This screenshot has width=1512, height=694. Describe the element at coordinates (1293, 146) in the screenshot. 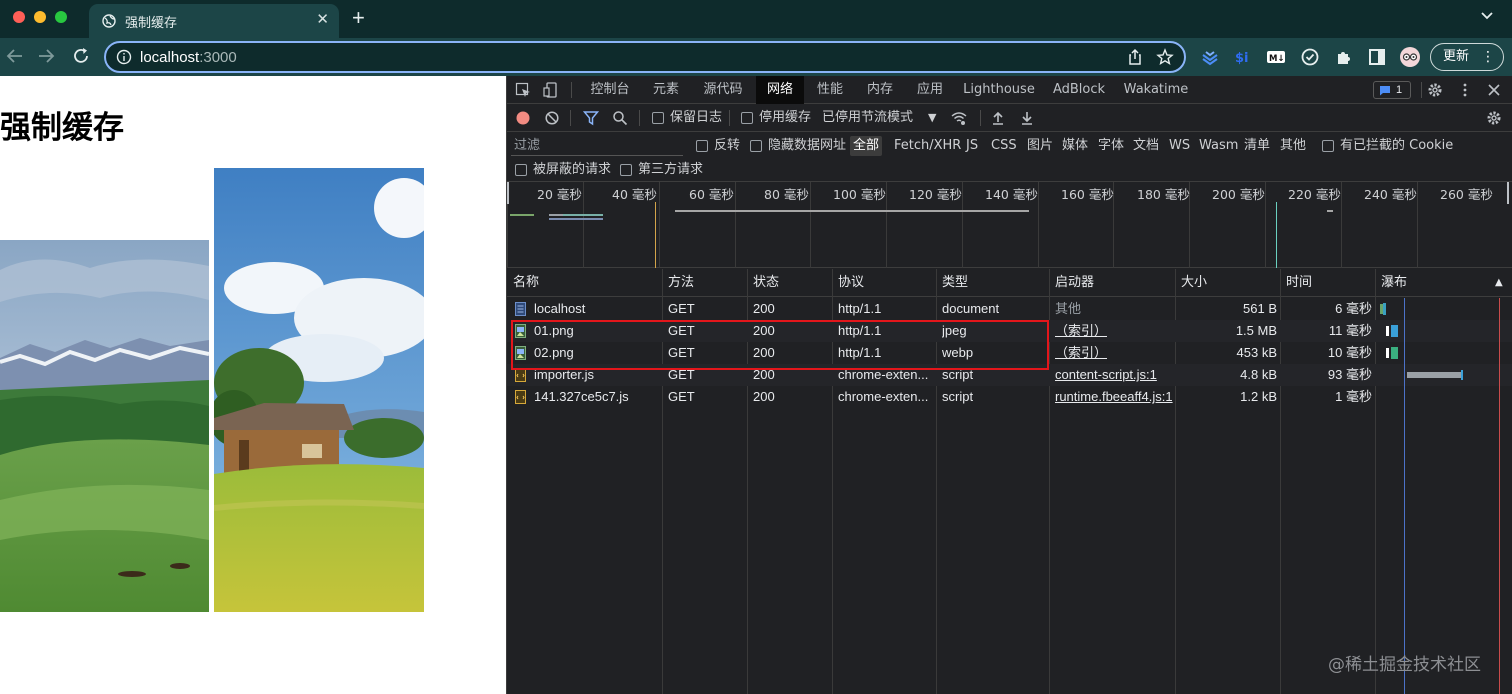

I see `filter-type-other: 其他` at that location.